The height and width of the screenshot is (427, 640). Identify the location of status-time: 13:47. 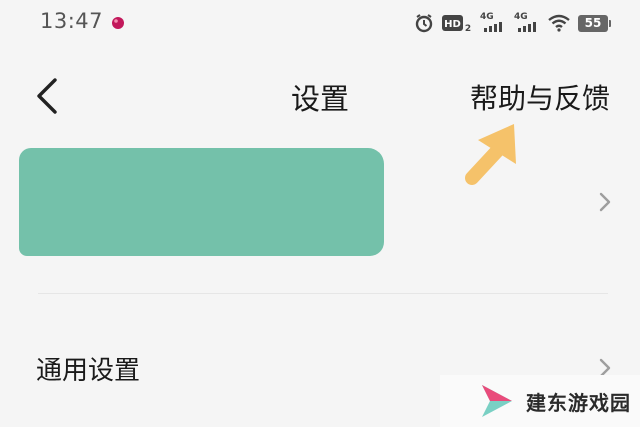
(72, 21).